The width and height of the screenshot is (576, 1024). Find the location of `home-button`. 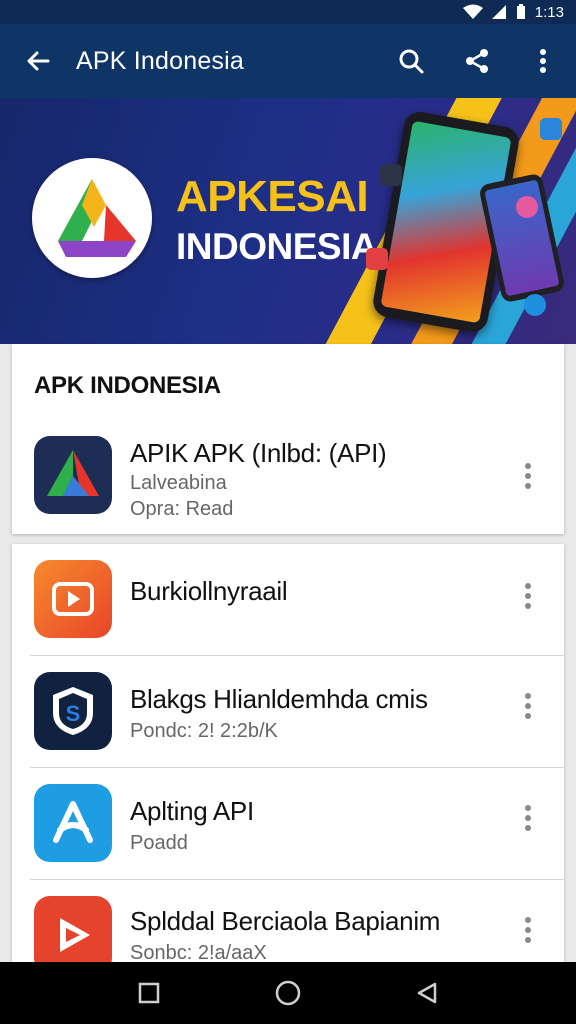

home-button is located at coordinates (288, 993).